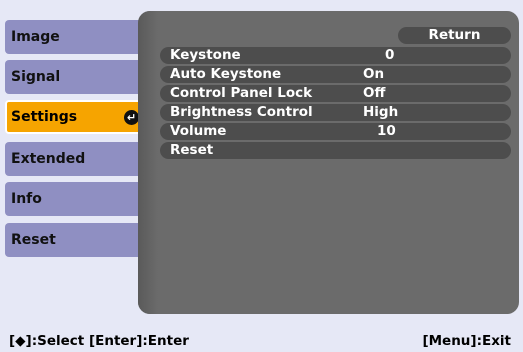 The height and width of the screenshot is (352, 523). What do you see at coordinates (198, 131) in the screenshot?
I see `setting-name: Volume` at bounding box center [198, 131].